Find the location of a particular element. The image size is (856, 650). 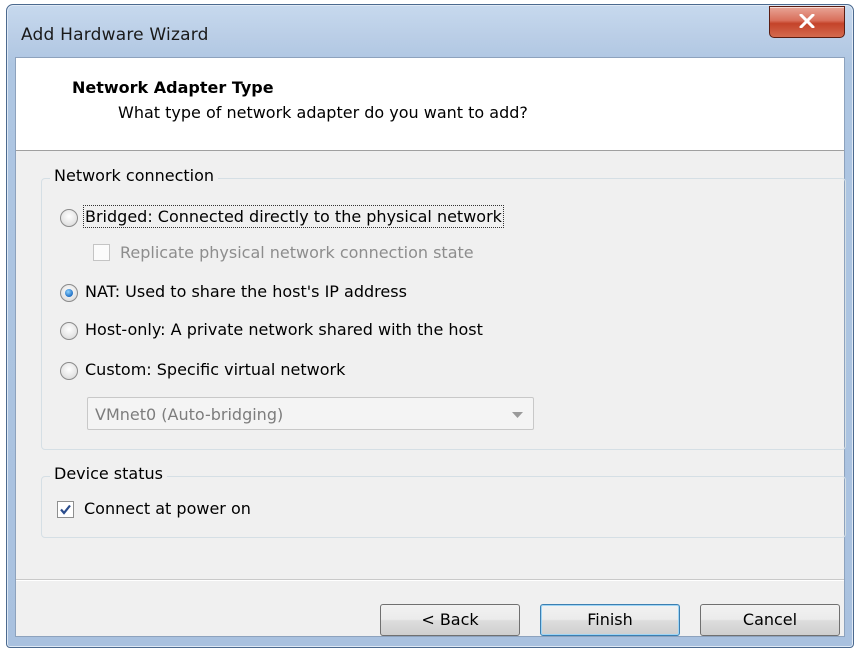

radio-custom-label: Custom: Specific virtual network is located at coordinates (215, 369).